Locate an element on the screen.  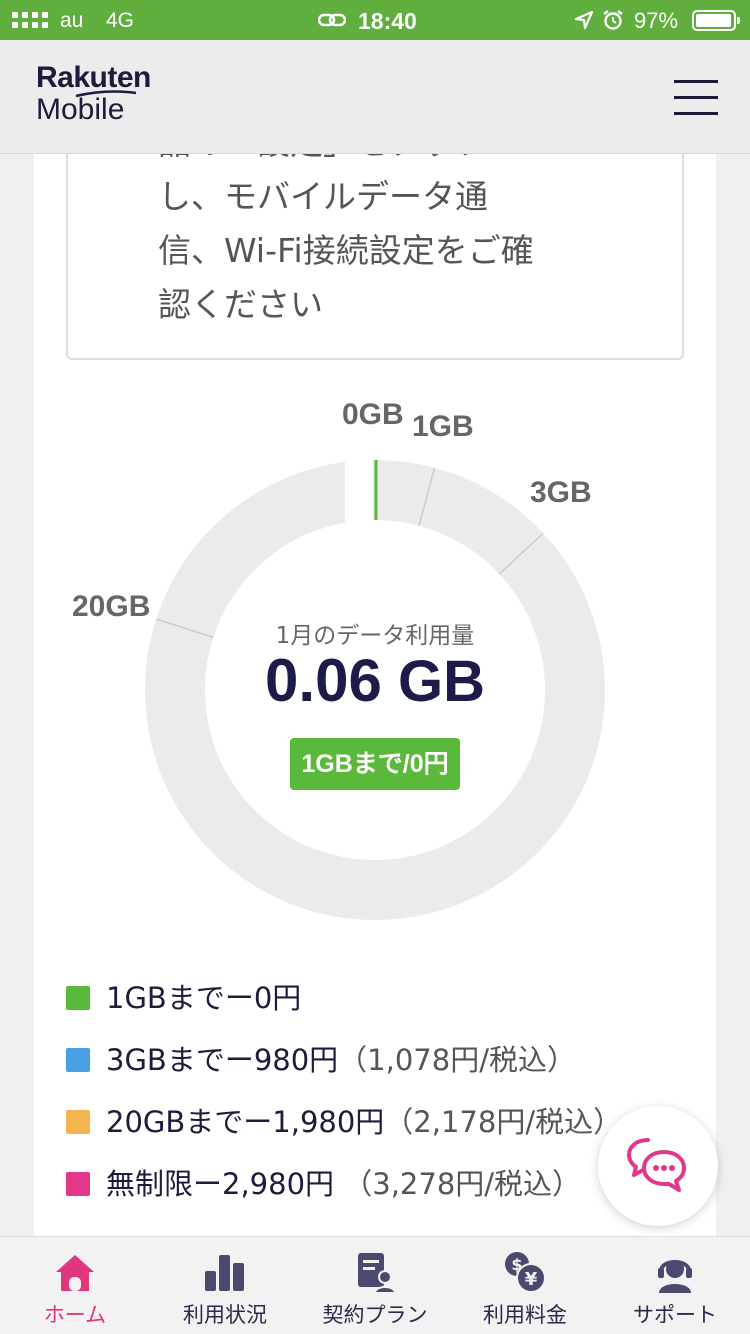
app-header: Rakuten Mobile is located at coordinates (375, 97).